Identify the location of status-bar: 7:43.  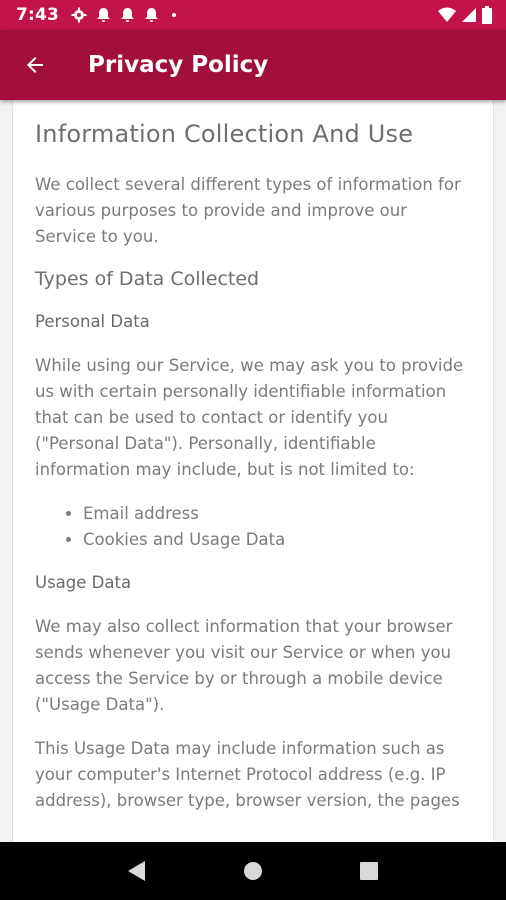
(253, 15).